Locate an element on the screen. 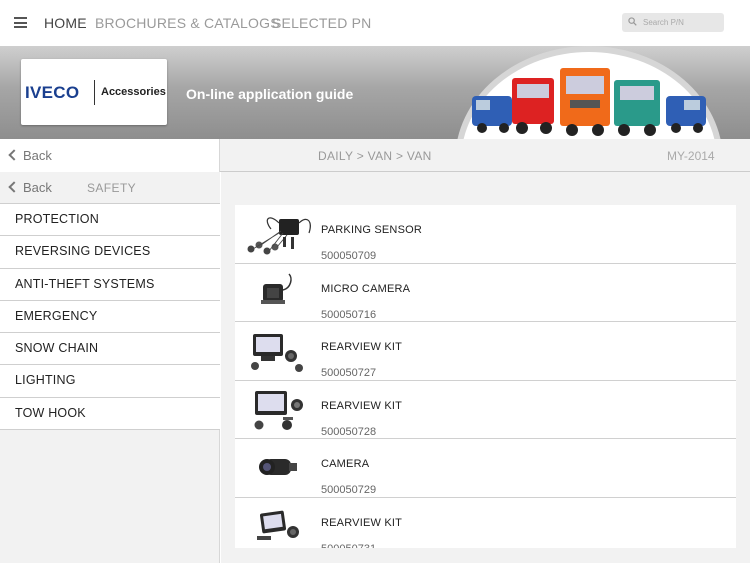 Image resolution: width=750 pixels, height=563 pixels. product-pn: 500050728 is located at coordinates (349, 431).